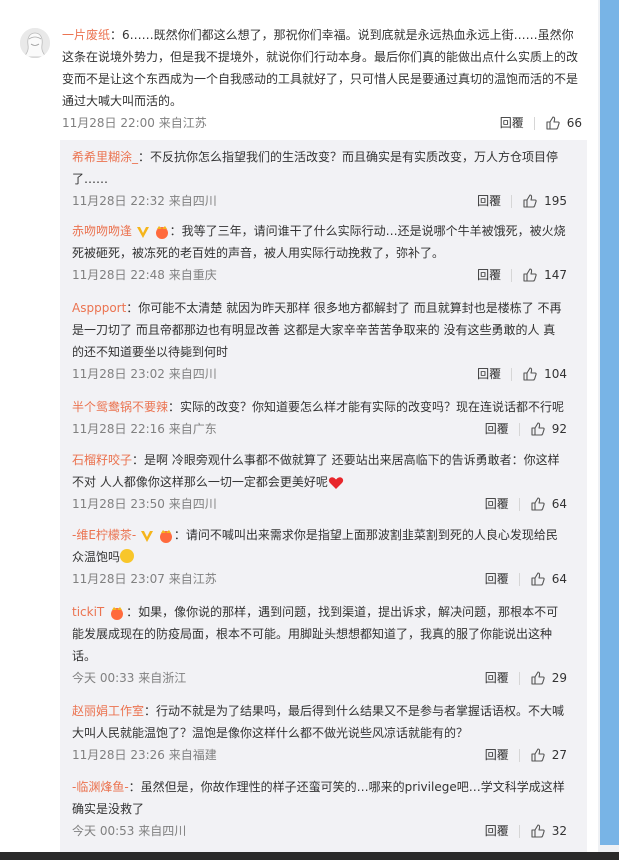 The image size is (619, 860). I want to click on reply-author: -临渊烽鱼-, so click(100, 787).